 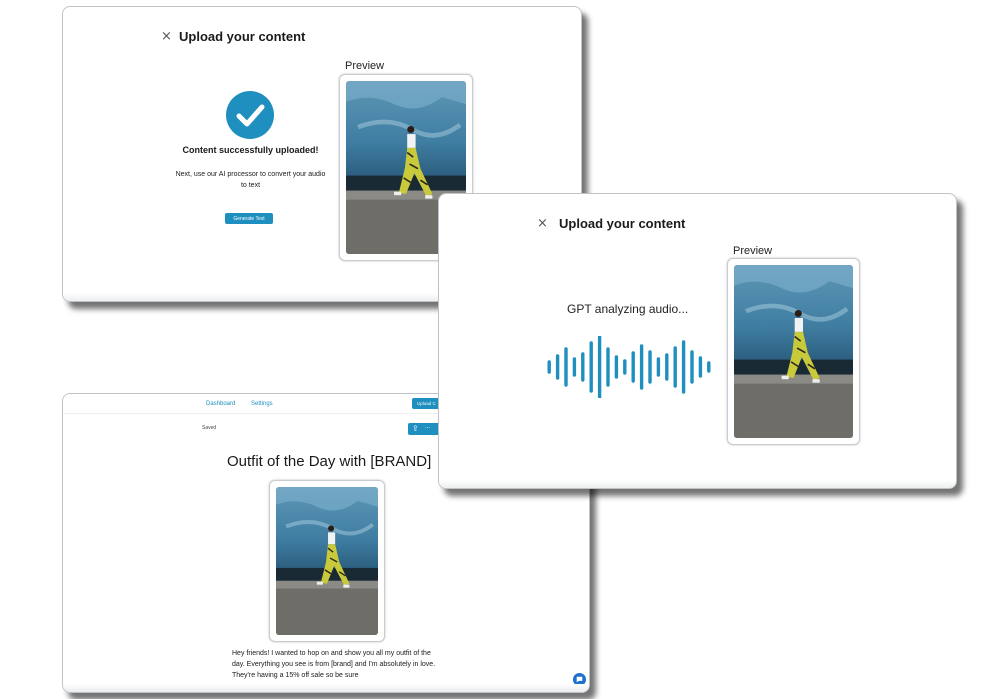 What do you see at coordinates (209, 428) in the screenshot?
I see `saved-status: Saved` at bounding box center [209, 428].